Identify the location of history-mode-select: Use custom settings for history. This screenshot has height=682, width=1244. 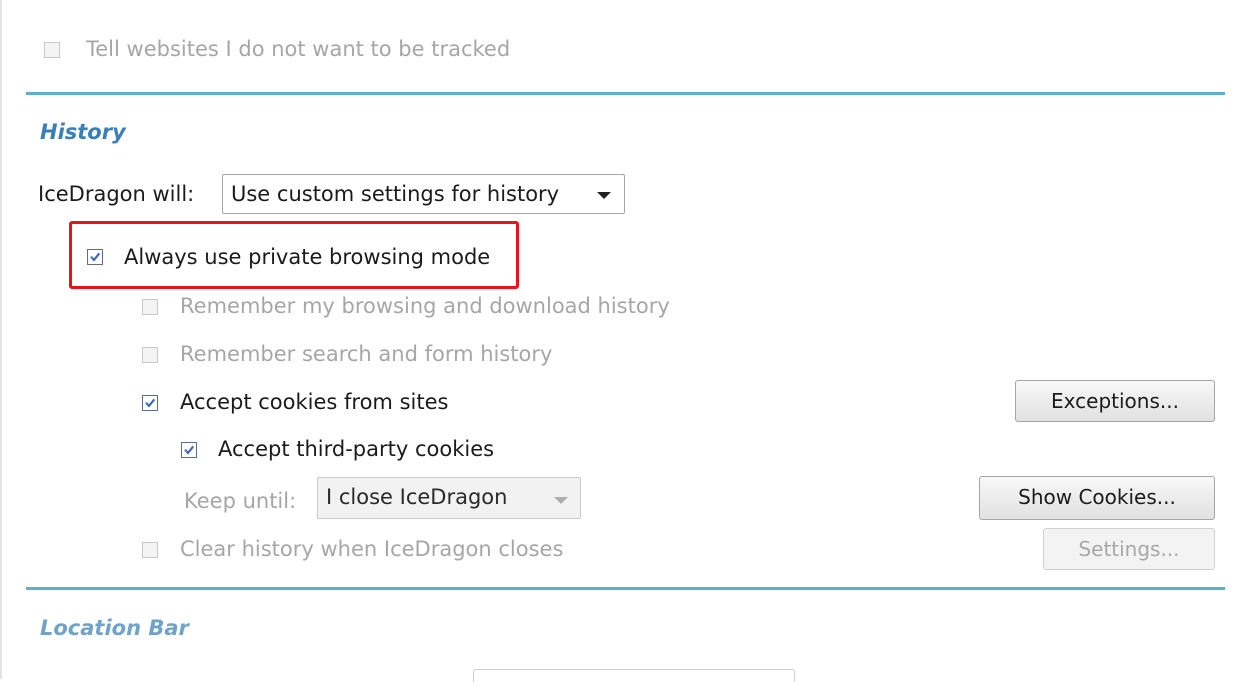
(423, 194).